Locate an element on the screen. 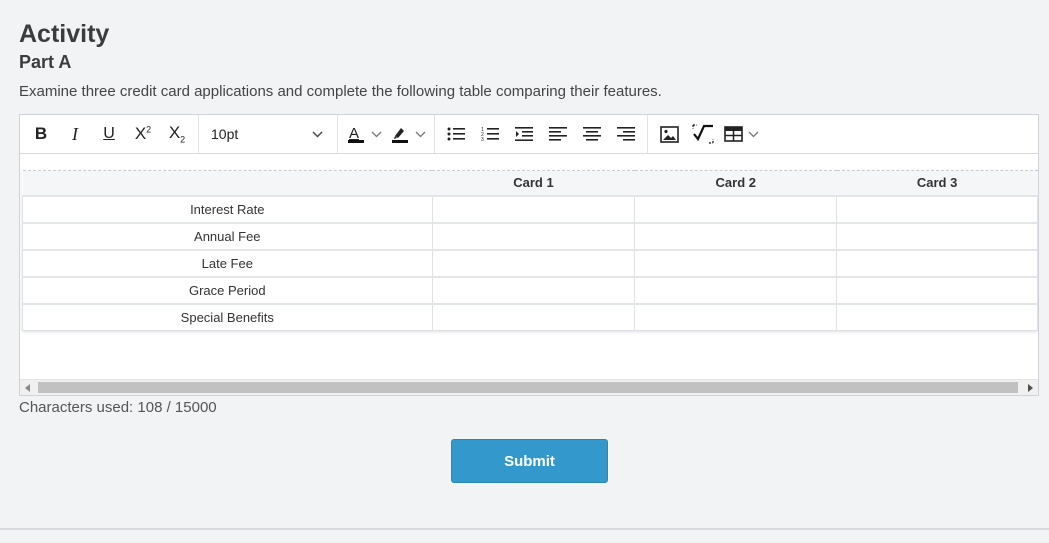 The width and height of the screenshot is (1049, 543). bold-icon: B is located at coordinates (41, 133).